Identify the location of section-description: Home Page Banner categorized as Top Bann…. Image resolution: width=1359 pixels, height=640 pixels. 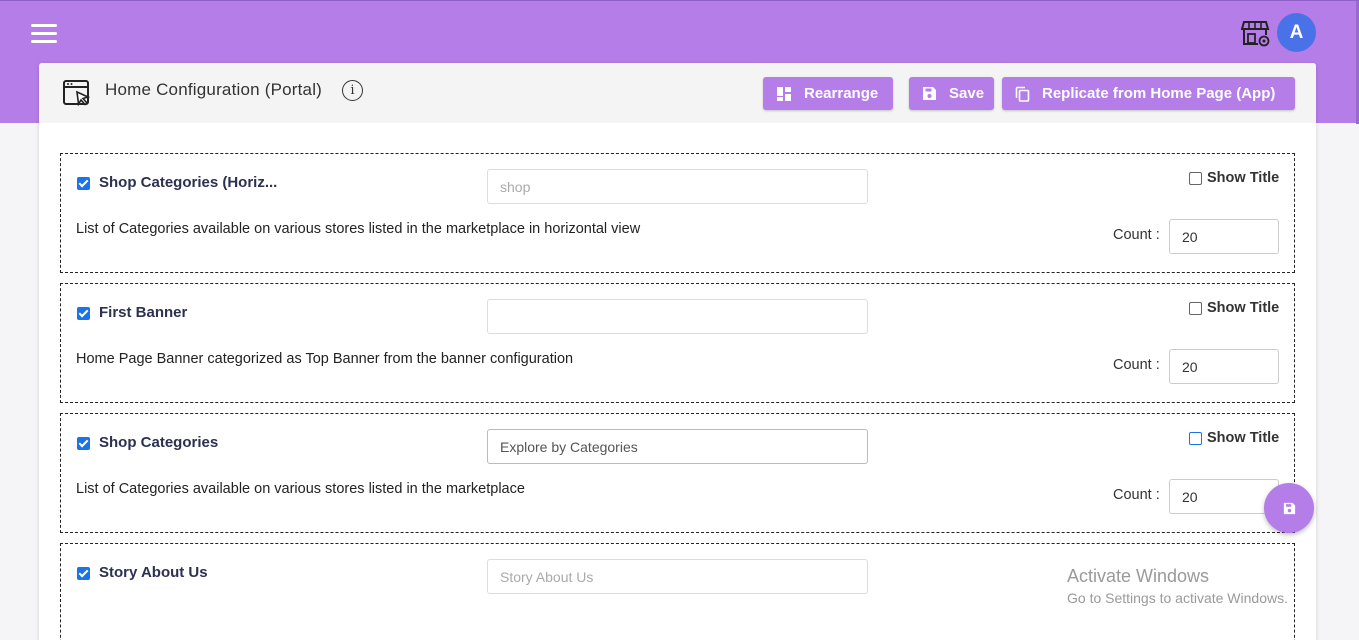
(325, 359).